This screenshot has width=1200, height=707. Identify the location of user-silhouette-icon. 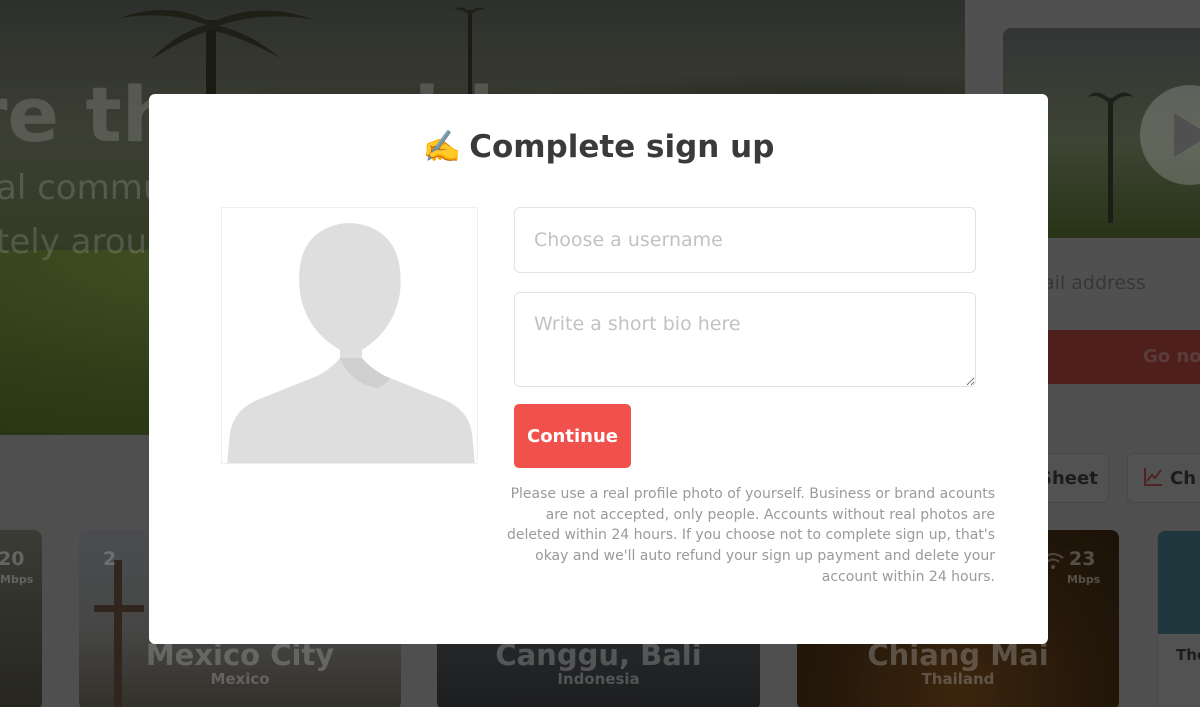
(351, 343).